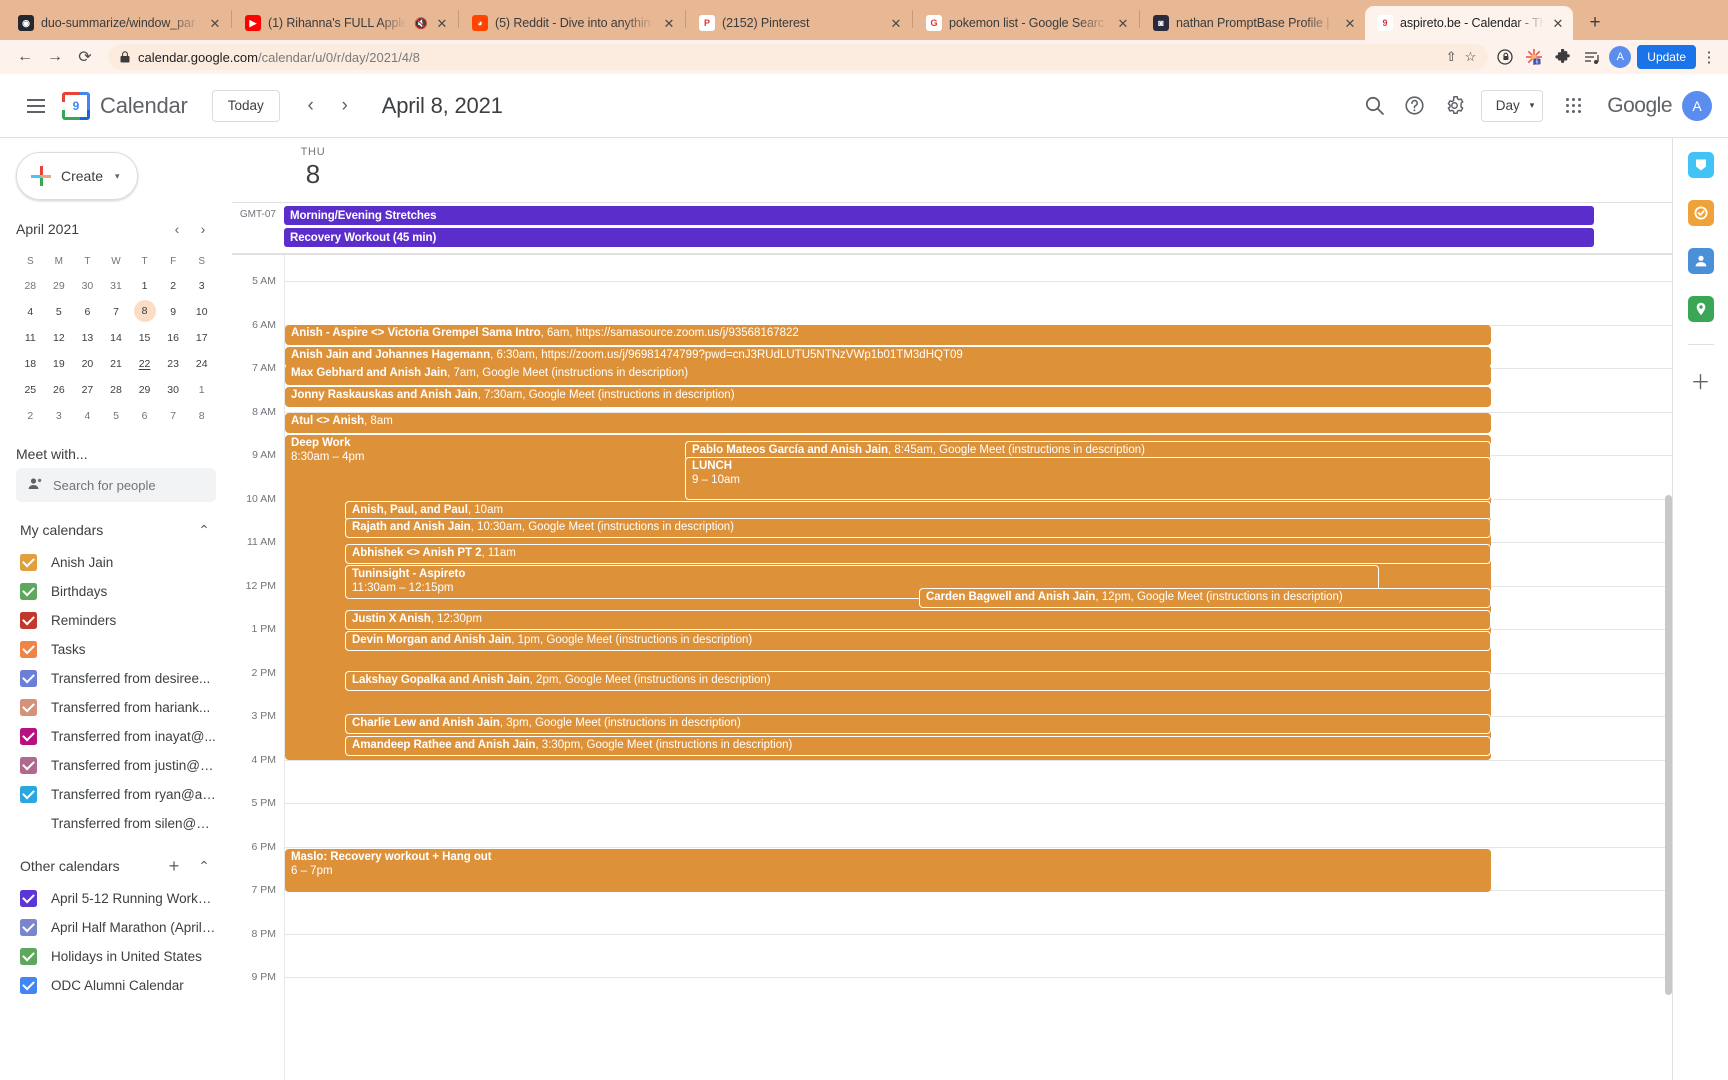 The width and height of the screenshot is (1728, 1080). Describe the element at coordinates (173, 338) in the screenshot. I see `mini-cal-day: 16` at that location.